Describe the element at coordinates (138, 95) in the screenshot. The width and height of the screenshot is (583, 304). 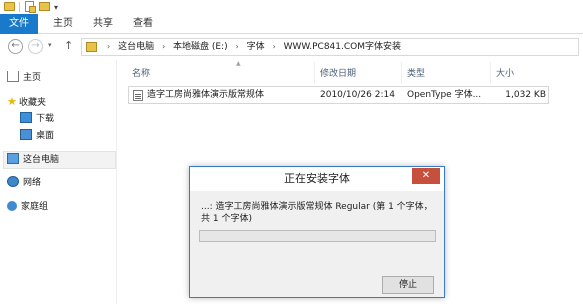
I see `font-file-icon` at that location.